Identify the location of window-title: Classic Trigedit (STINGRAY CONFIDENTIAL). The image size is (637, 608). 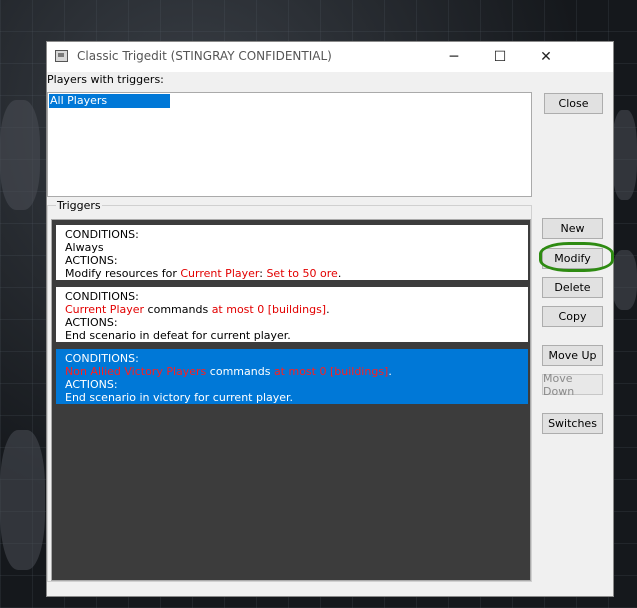
(204, 56).